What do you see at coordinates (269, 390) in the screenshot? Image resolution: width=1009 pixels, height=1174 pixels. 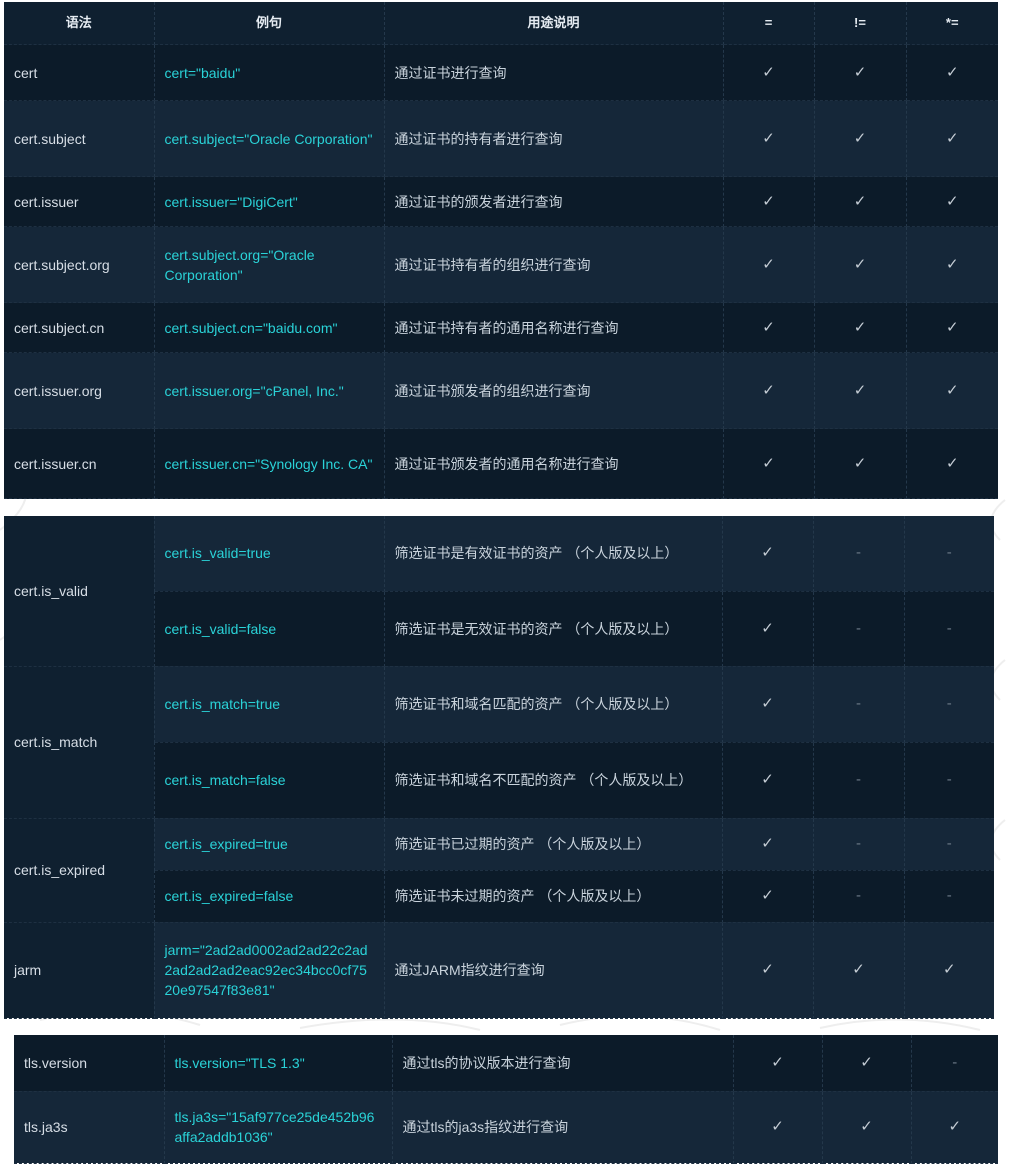 I see `example-cell: cert.issuer.org="cPanel, Inc."` at bounding box center [269, 390].